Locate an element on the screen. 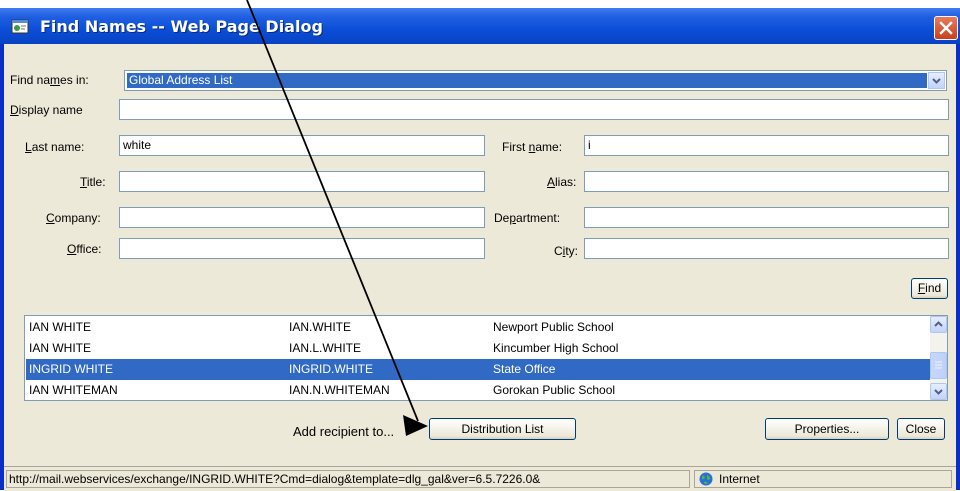  department-input is located at coordinates (766, 217).